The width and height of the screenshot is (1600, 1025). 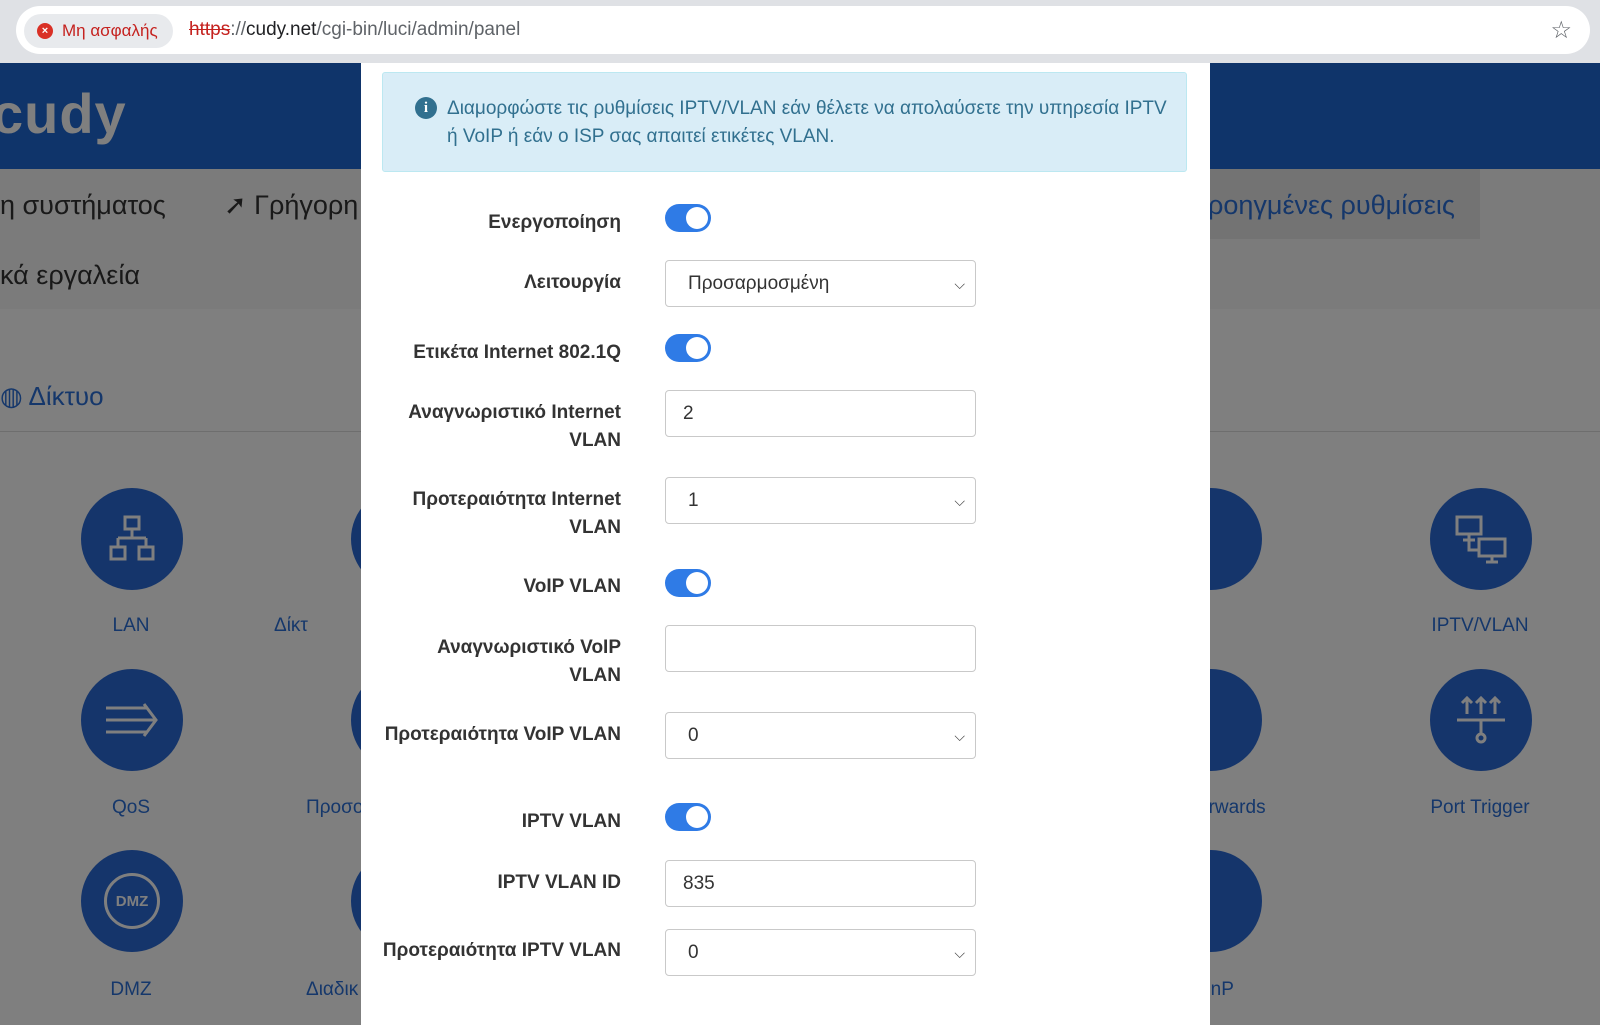 I want to click on iptv-vlan-toggle, so click(x=688, y=817).